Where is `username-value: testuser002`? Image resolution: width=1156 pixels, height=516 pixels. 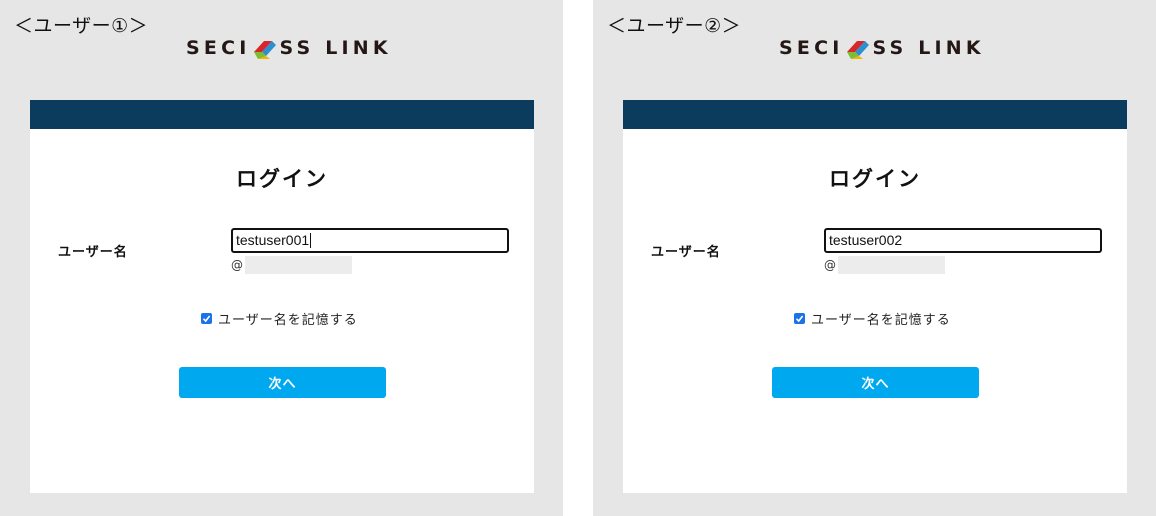
username-value: testuser002 is located at coordinates (866, 240).